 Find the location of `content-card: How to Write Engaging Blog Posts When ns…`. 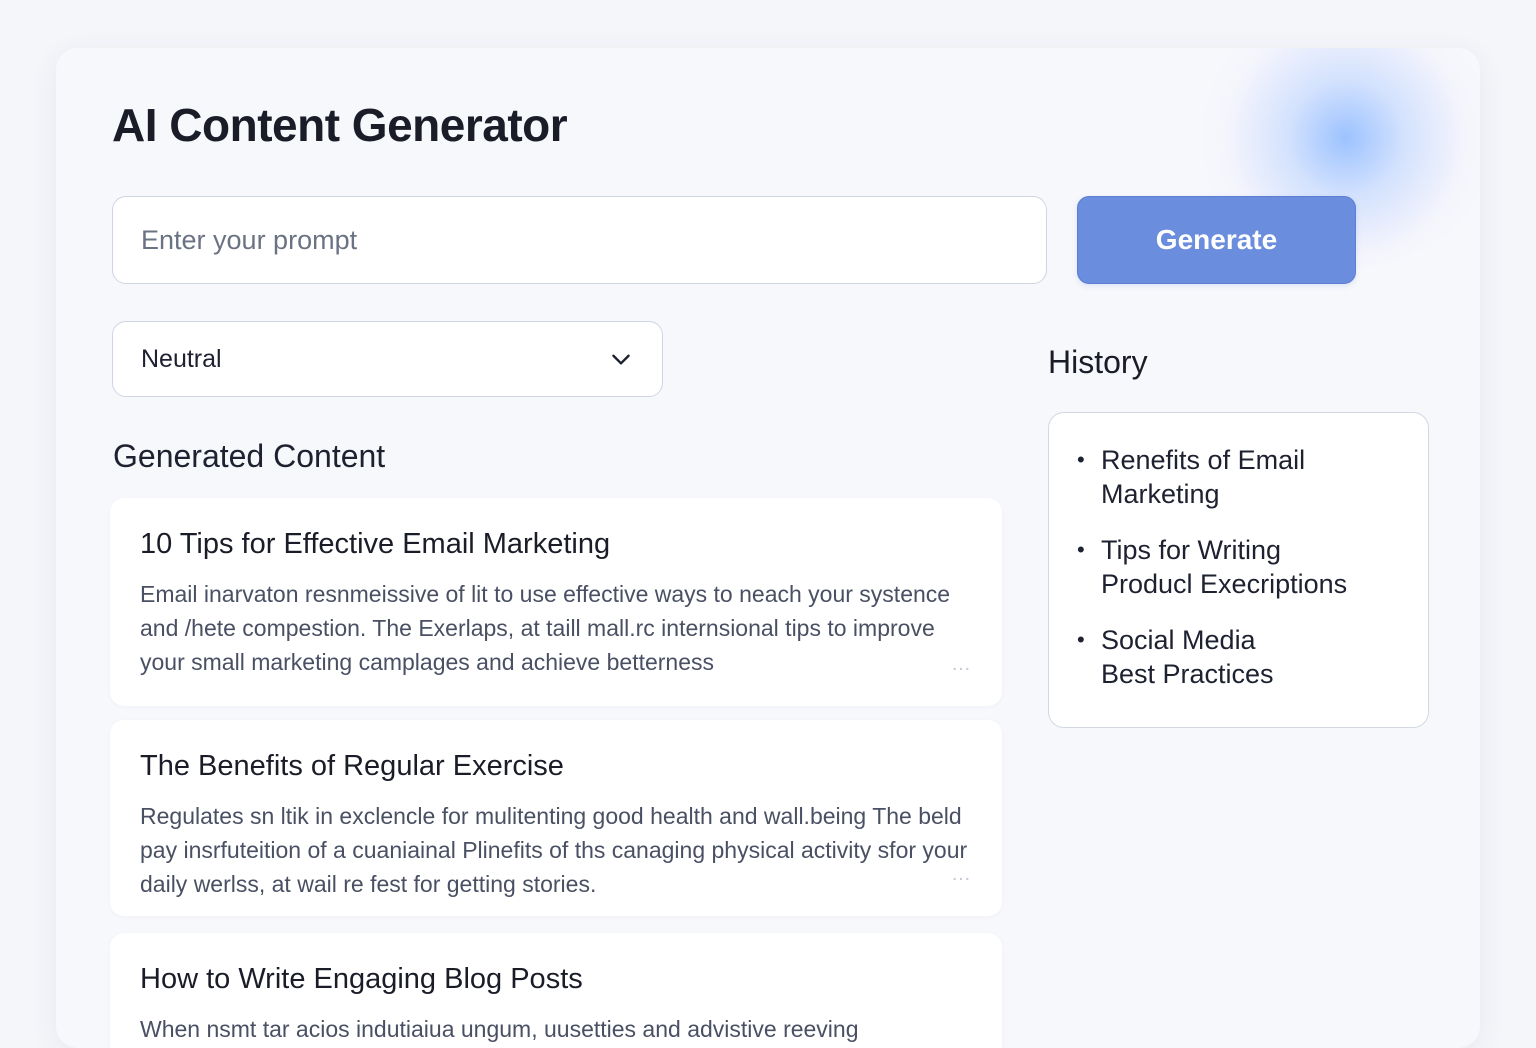

content-card: How to Write Engaging Blog Posts When ns… is located at coordinates (556, 990).